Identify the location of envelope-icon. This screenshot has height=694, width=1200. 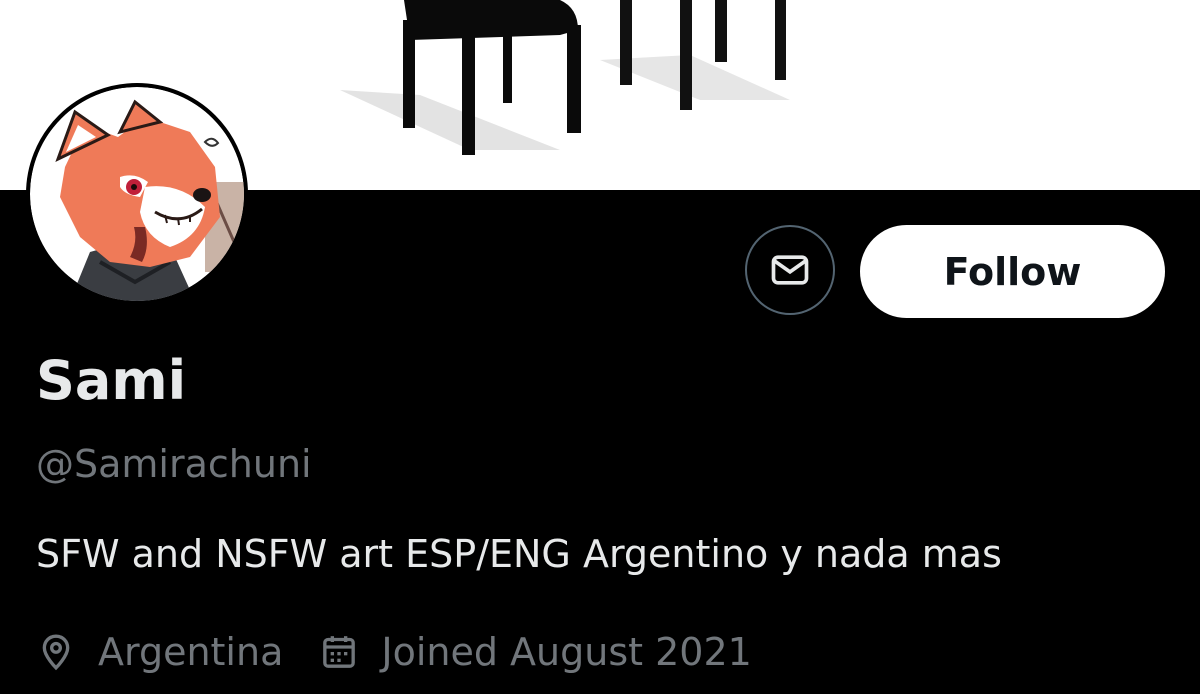
(790, 270).